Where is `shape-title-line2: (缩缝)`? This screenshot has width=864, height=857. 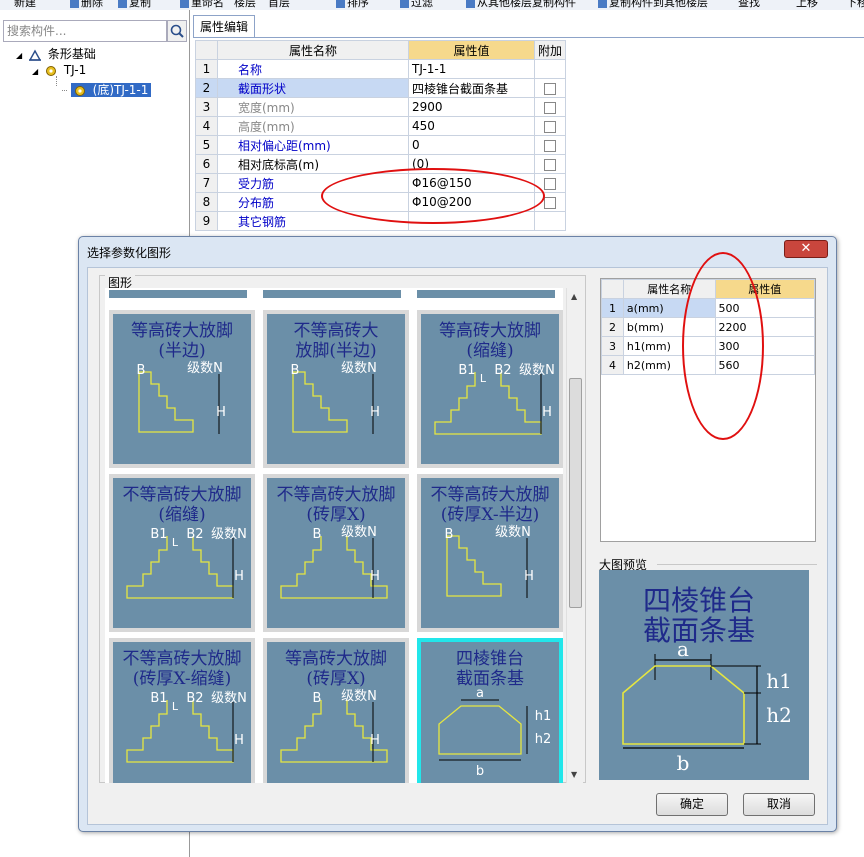 shape-title-line2: (缩缝) is located at coordinates (181, 515).